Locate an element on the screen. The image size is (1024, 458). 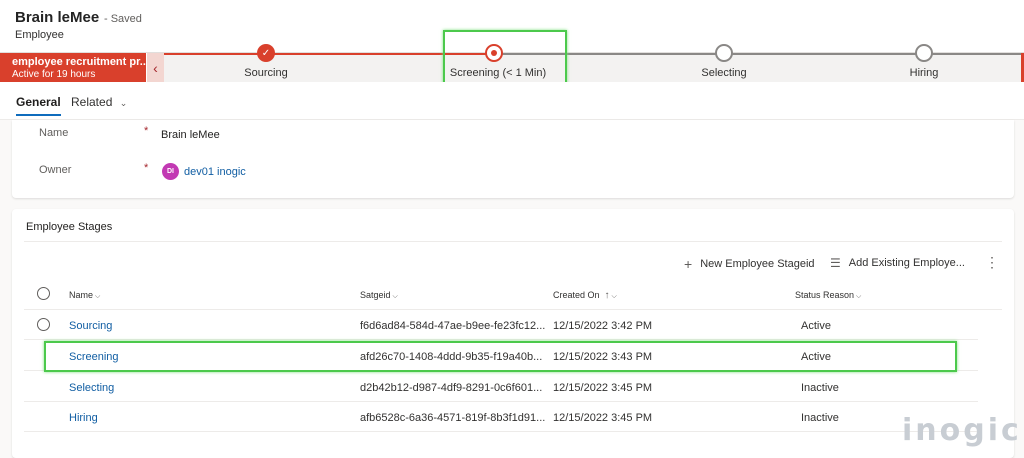
row-select-radio is located at coordinates (43, 324).